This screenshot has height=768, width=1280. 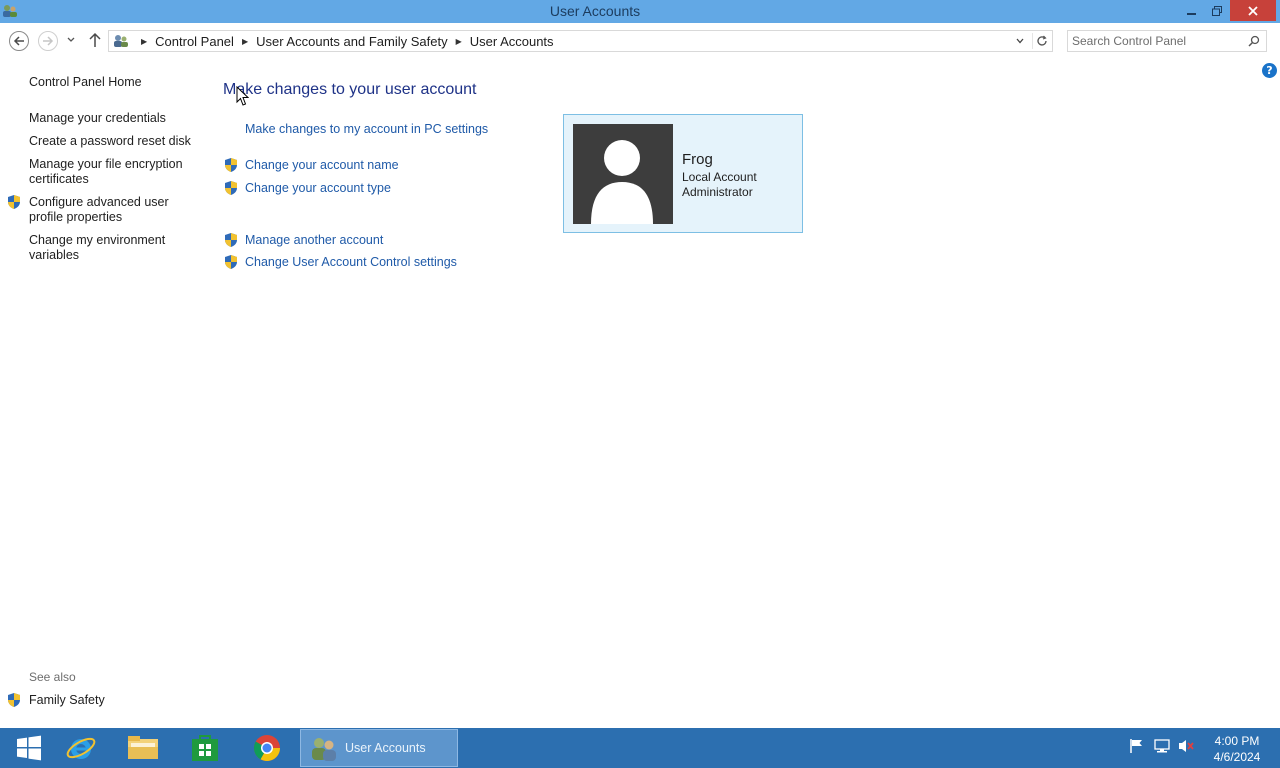 I want to click on uac-settings-link: Change User Account Control settings, so click(x=351, y=262).